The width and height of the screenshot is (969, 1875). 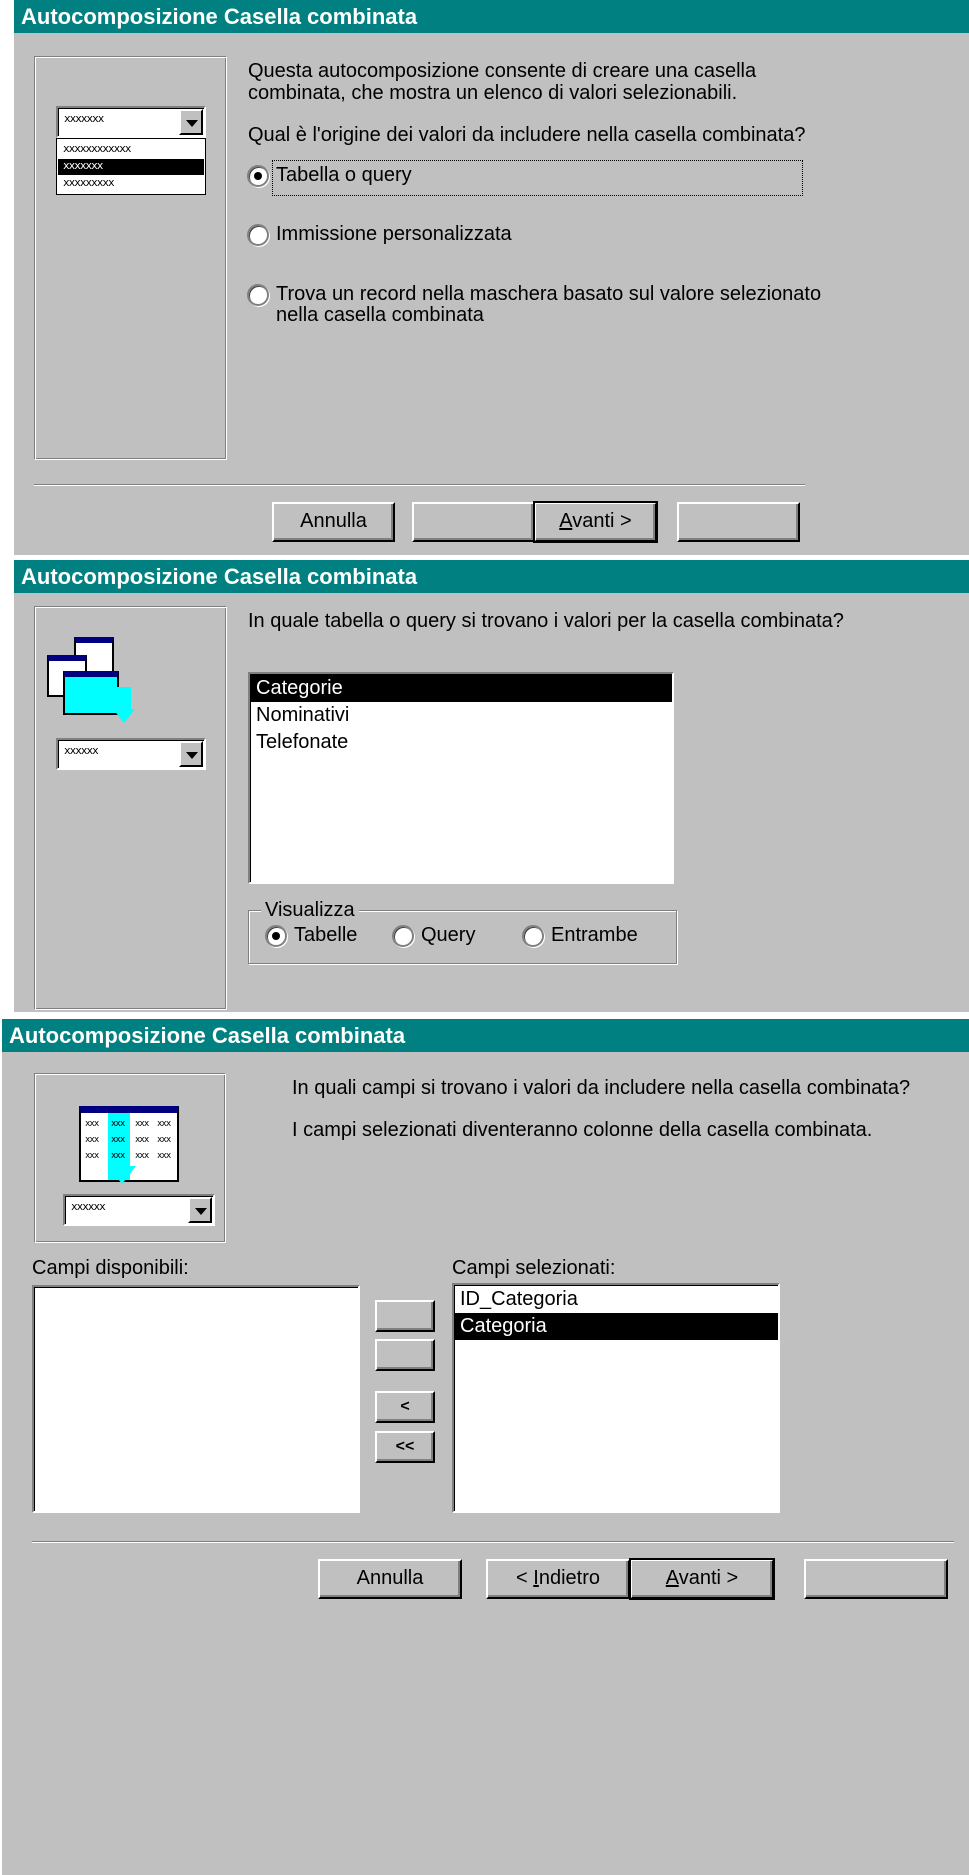 What do you see at coordinates (616, 1398) in the screenshot?
I see `selected-fields-list: ID_Categoria Categoria` at bounding box center [616, 1398].